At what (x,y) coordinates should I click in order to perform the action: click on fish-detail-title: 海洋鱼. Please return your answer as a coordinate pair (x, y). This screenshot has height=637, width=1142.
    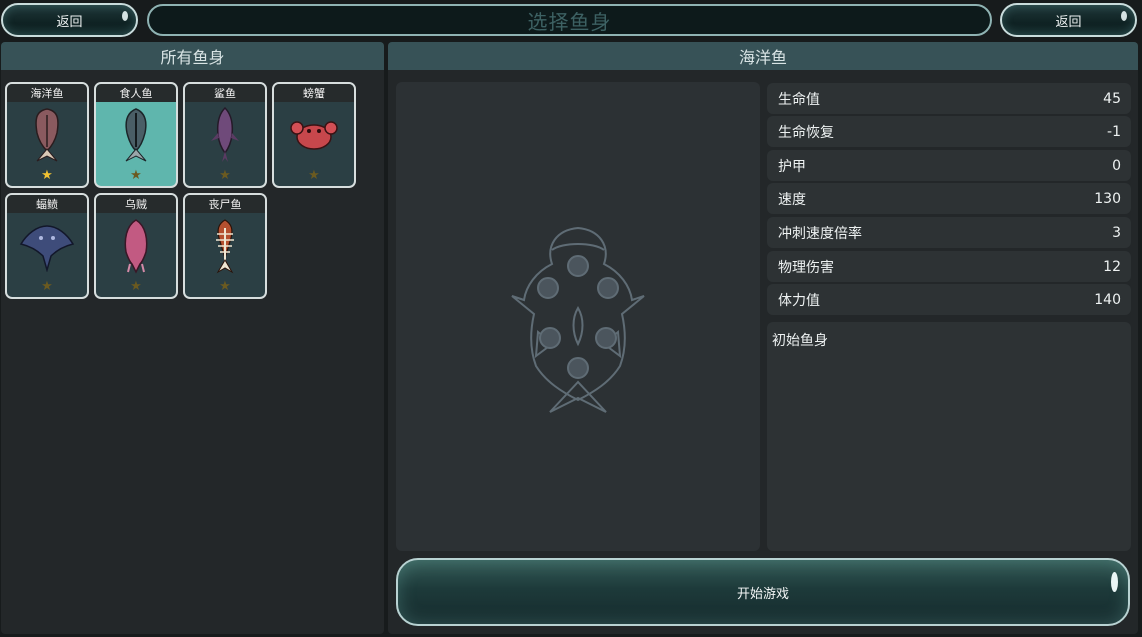
    Looking at the image, I should click on (762, 57).